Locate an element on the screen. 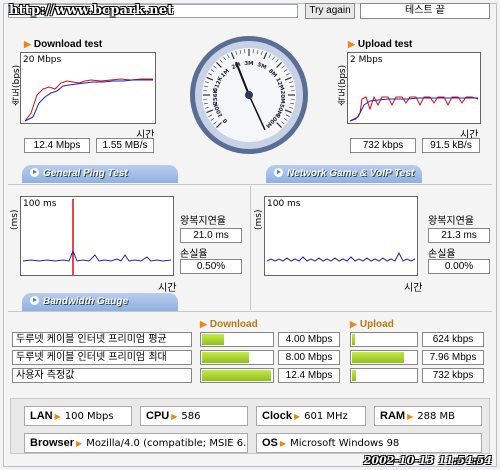 This screenshot has width=500, height=470. bandwidth-divider is located at coordinates (250, 311).